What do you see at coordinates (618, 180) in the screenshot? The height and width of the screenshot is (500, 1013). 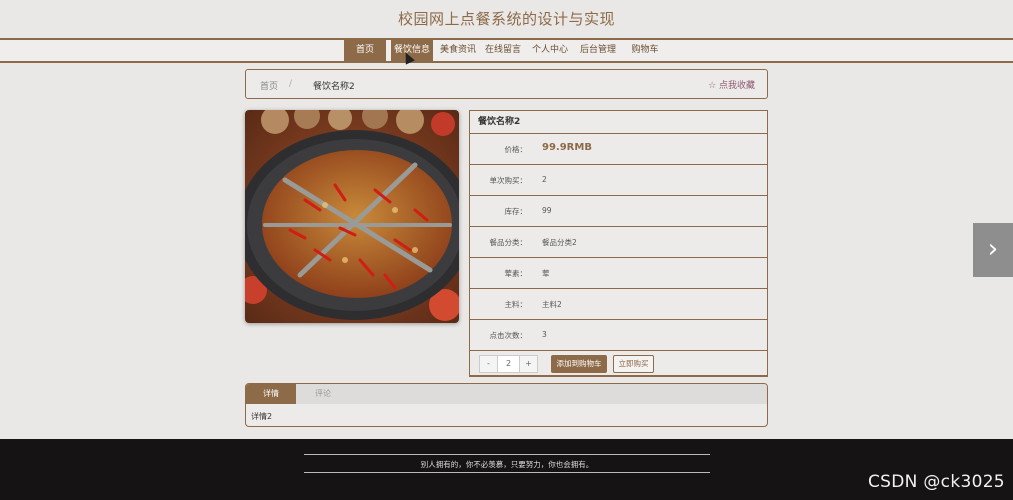 I see `field-row-per-order: 单次购买： 2` at bounding box center [618, 180].